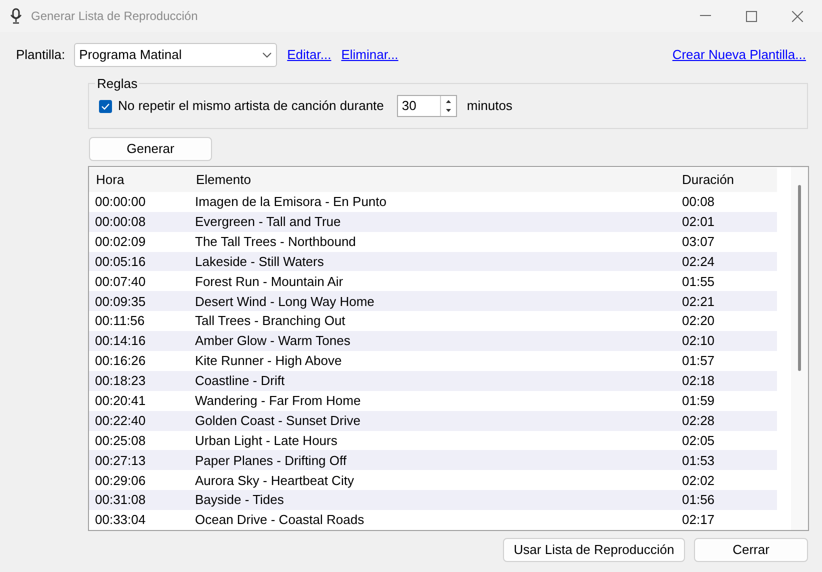  Describe the element at coordinates (409, 106) in the screenshot. I see `minutes-value: 30` at that location.